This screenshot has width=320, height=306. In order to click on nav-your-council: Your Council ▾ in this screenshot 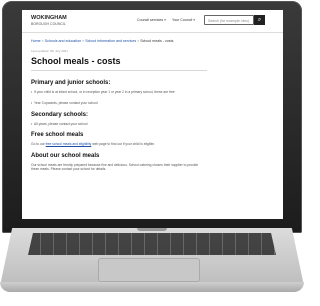, I will do `click(183, 20)`.